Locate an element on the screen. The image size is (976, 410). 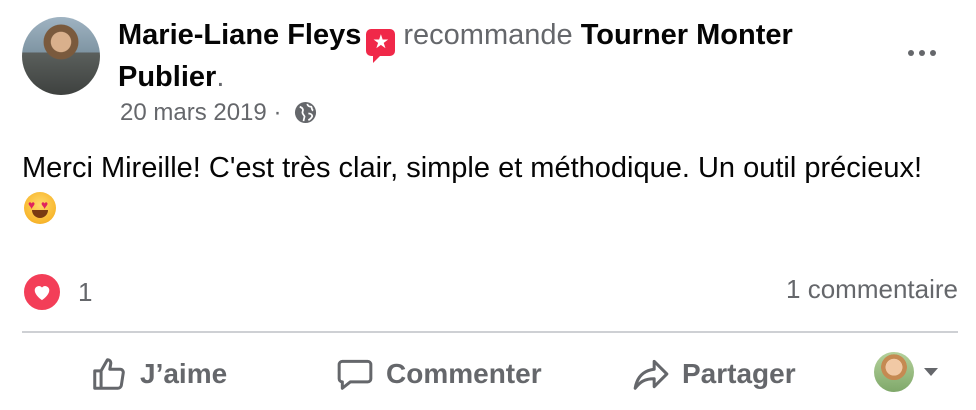
current-user-avatar is located at coordinates (894, 372).